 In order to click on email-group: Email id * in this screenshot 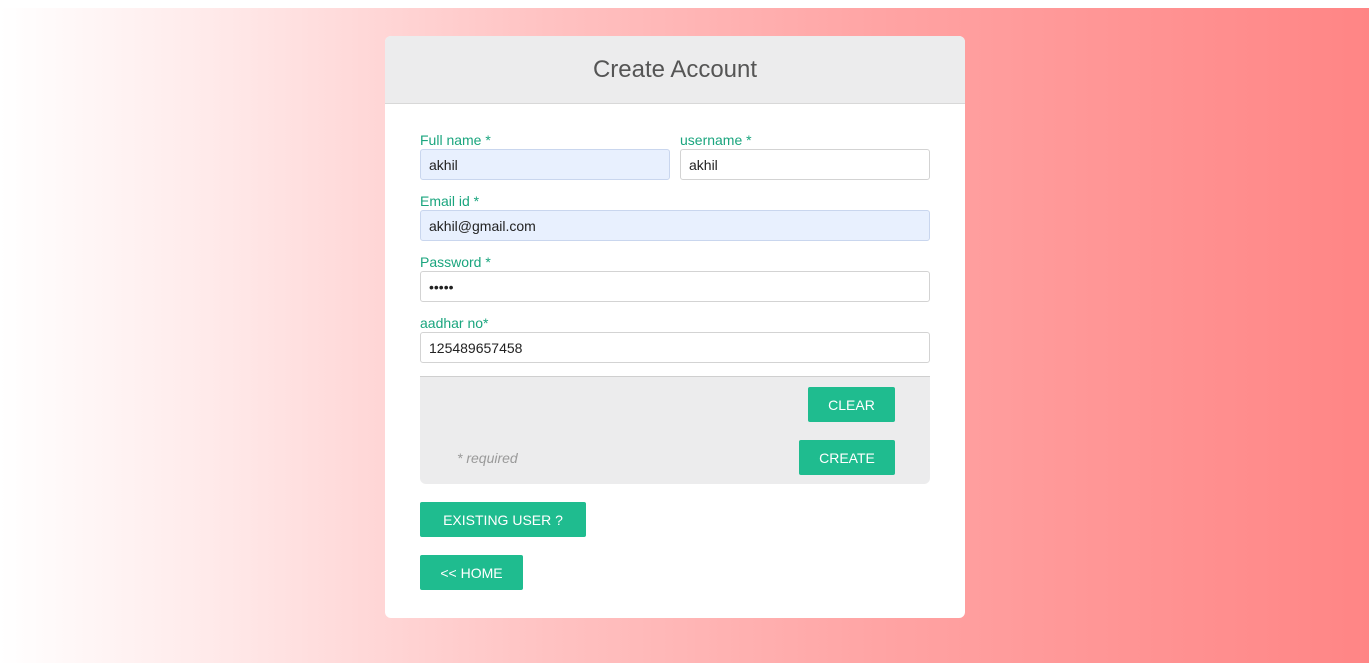, I will do `click(675, 217)`.